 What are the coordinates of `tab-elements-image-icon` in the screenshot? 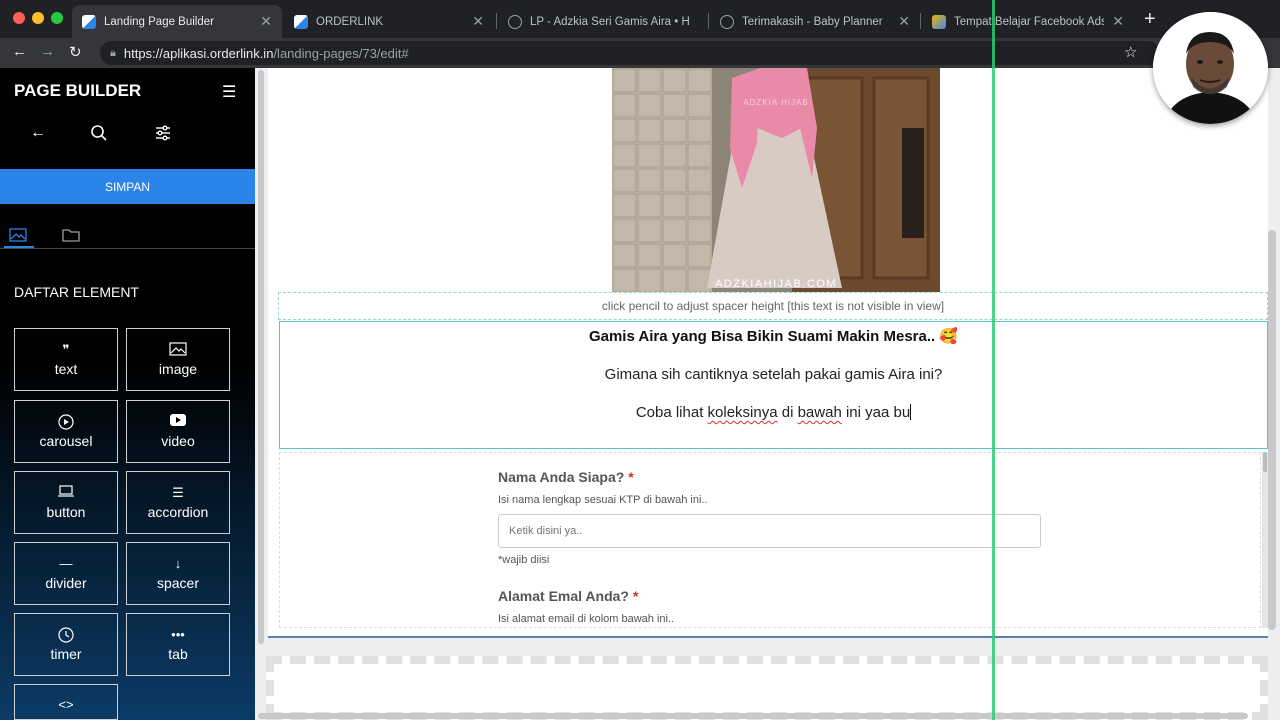 It's located at (18, 236).